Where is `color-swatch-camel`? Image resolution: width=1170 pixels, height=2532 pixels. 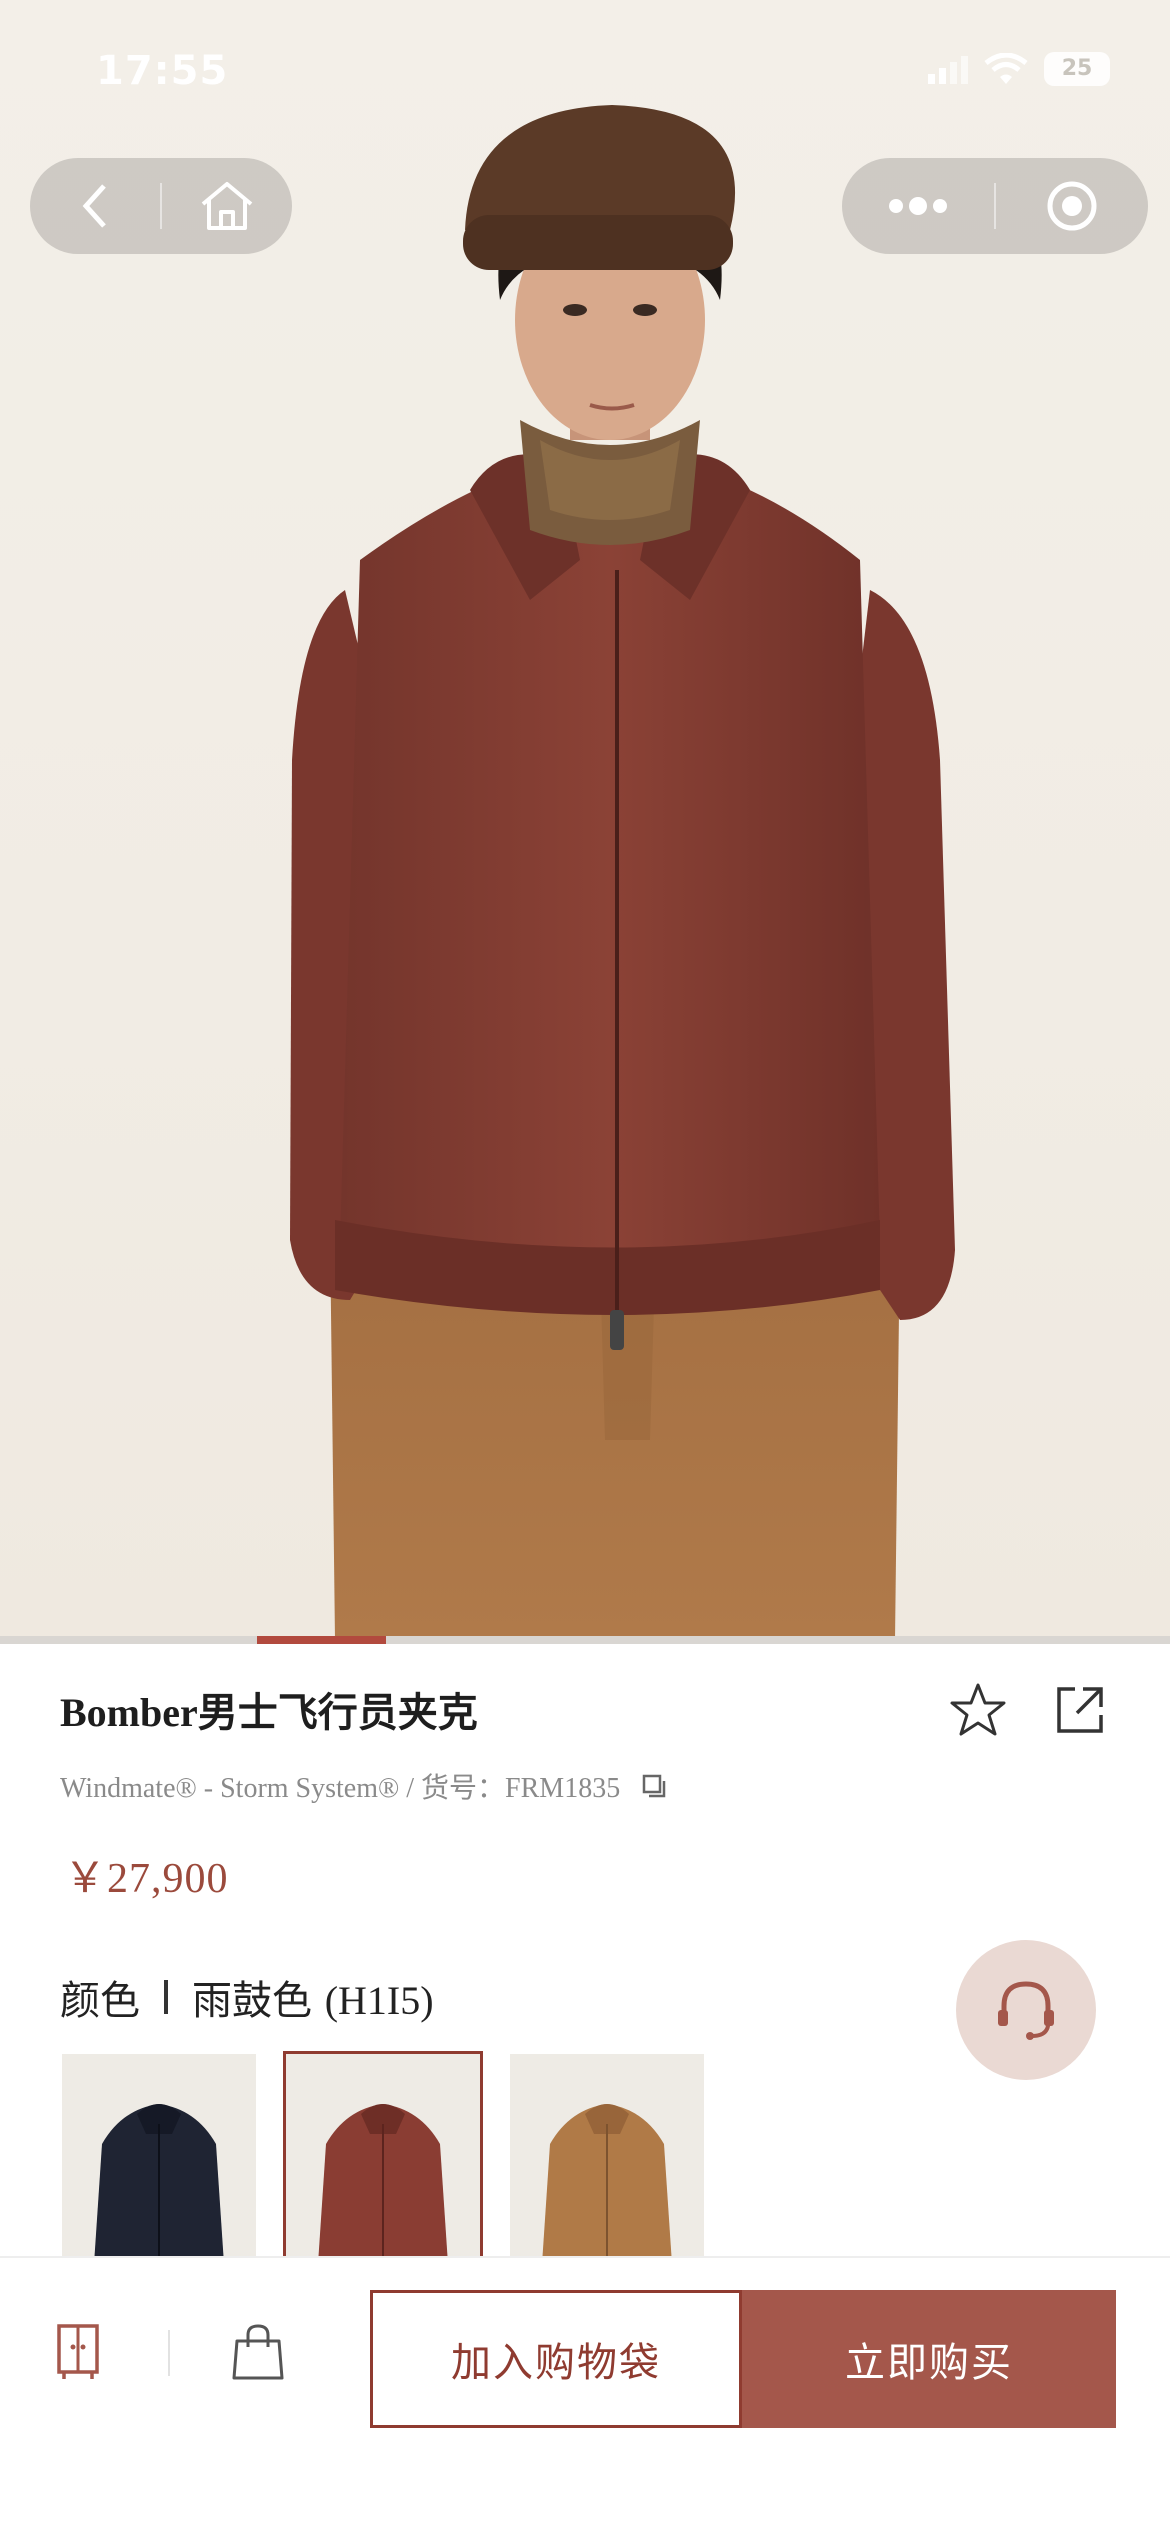 color-swatch-camel is located at coordinates (607, 2159).